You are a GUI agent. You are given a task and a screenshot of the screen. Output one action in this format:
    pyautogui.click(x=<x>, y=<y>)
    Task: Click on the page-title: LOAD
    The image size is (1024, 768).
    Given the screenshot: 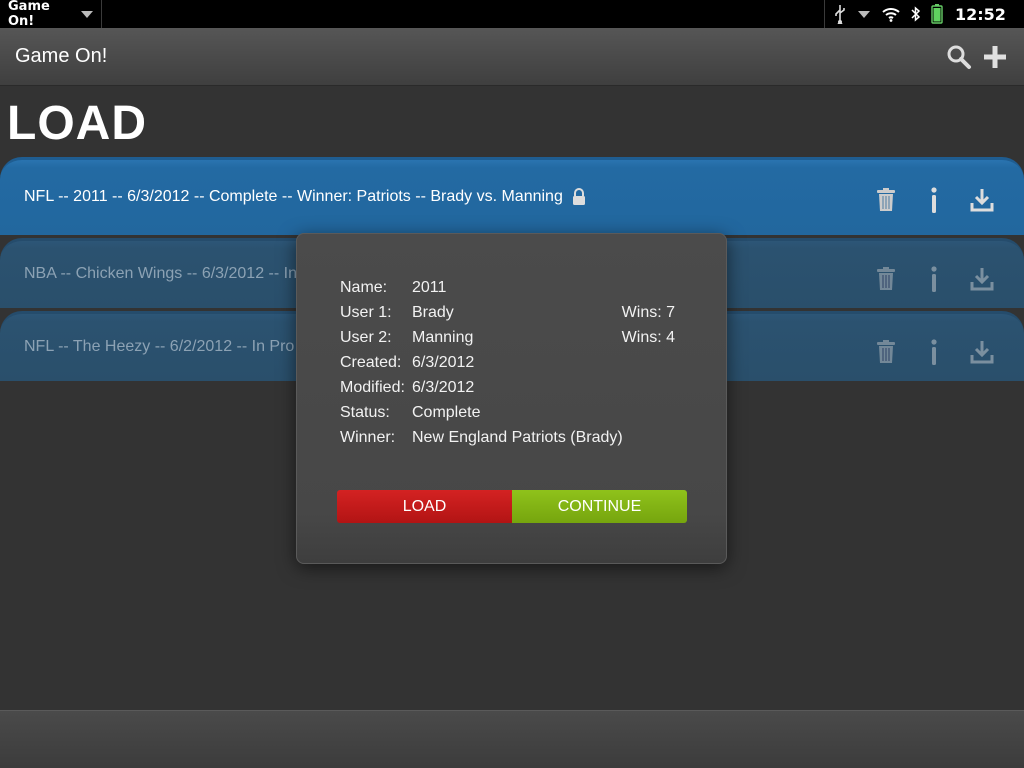 What is the action you would take?
    pyautogui.click(x=77, y=123)
    